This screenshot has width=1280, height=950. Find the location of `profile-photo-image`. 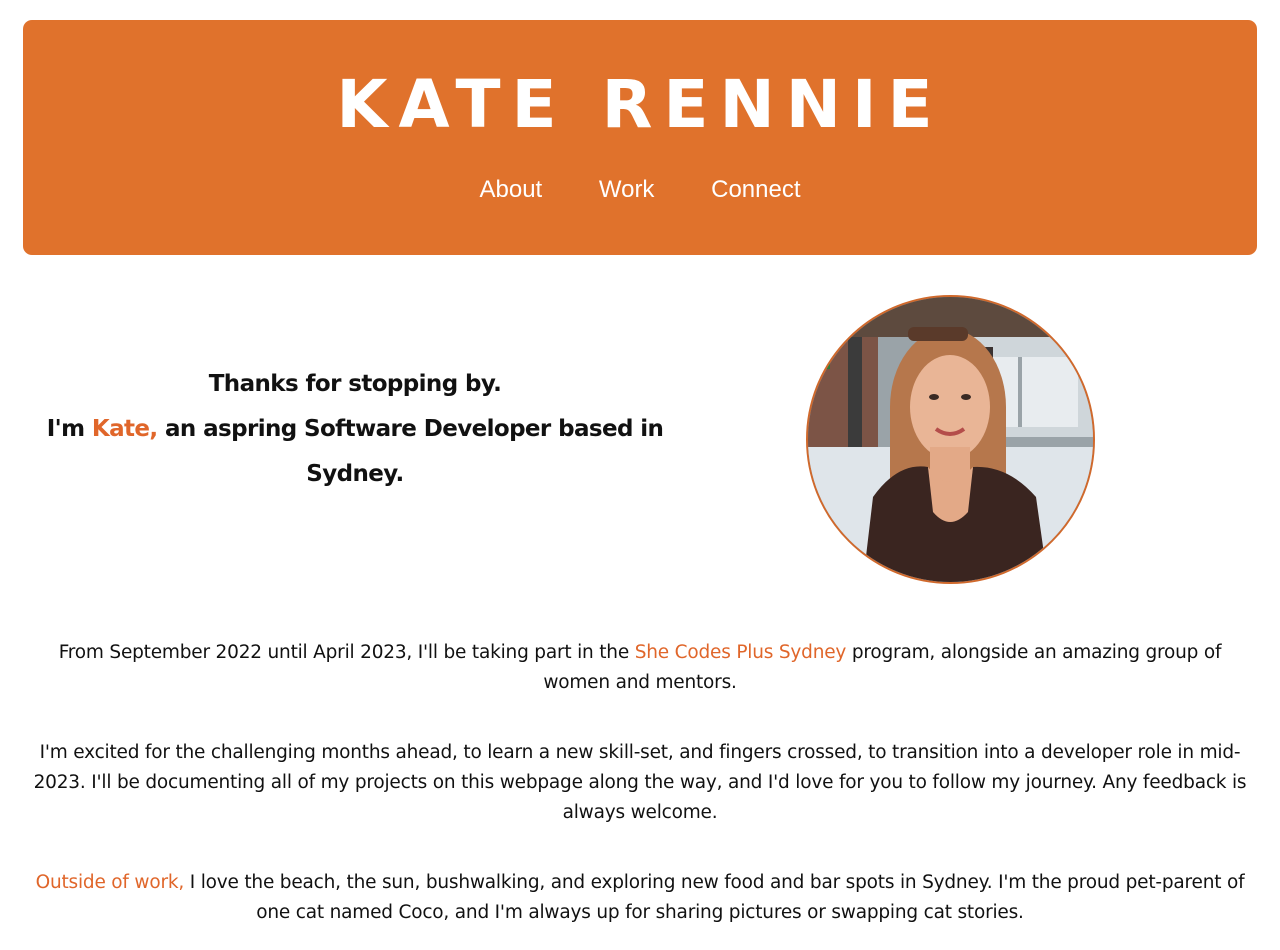

profile-photo-image is located at coordinates (950, 439).